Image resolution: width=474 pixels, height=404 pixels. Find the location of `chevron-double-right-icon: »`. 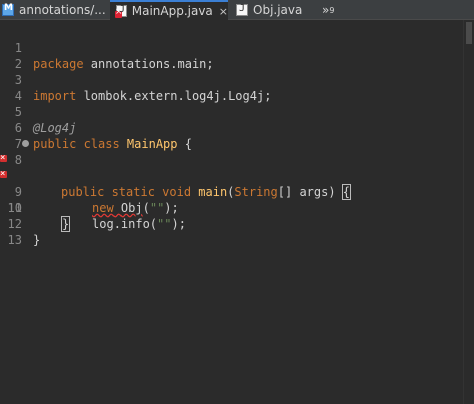

chevron-double-right-icon: » is located at coordinates (326, 10).